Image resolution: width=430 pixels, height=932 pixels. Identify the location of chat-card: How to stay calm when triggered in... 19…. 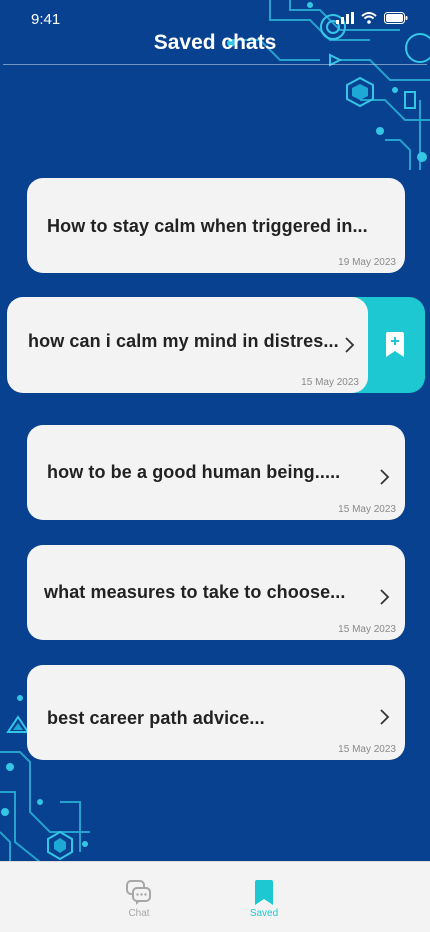
(216, 225).